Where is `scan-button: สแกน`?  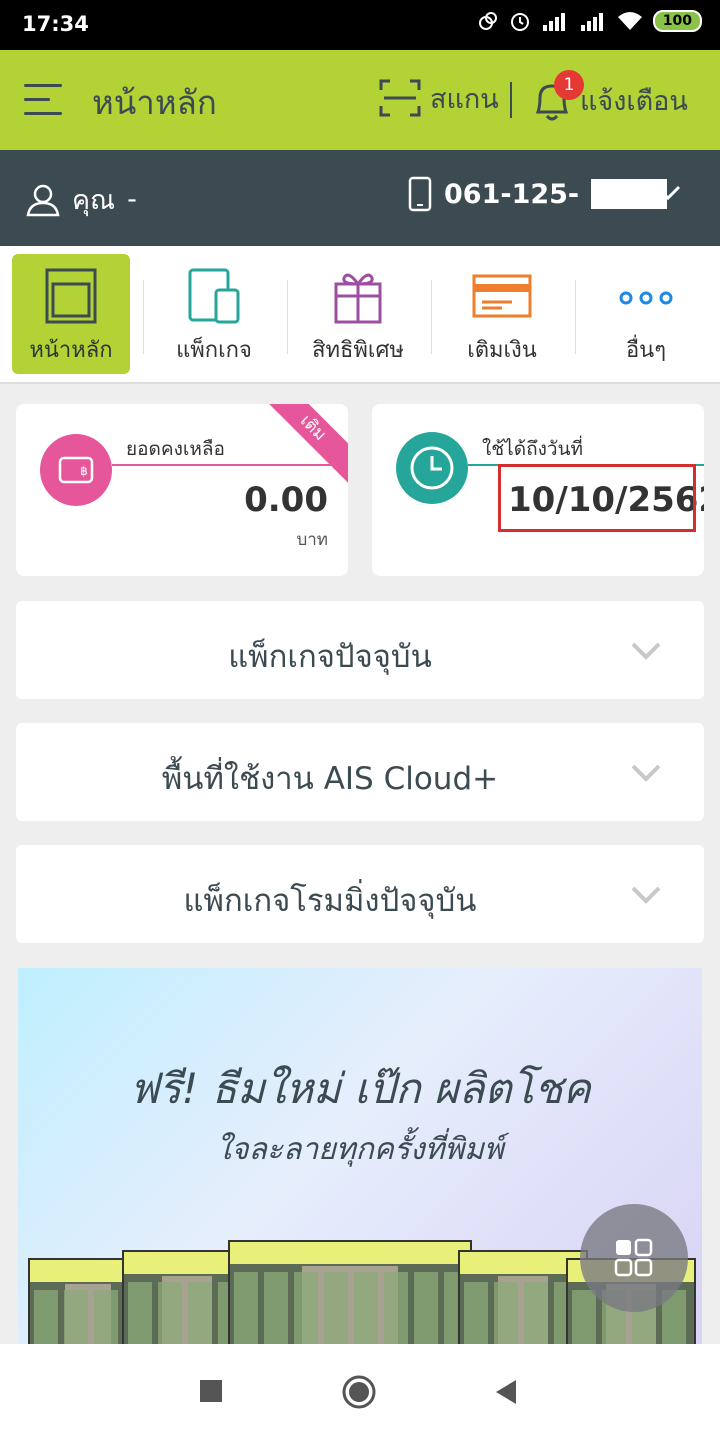
scan-button: สแกน is located at coordinates (438, 98).